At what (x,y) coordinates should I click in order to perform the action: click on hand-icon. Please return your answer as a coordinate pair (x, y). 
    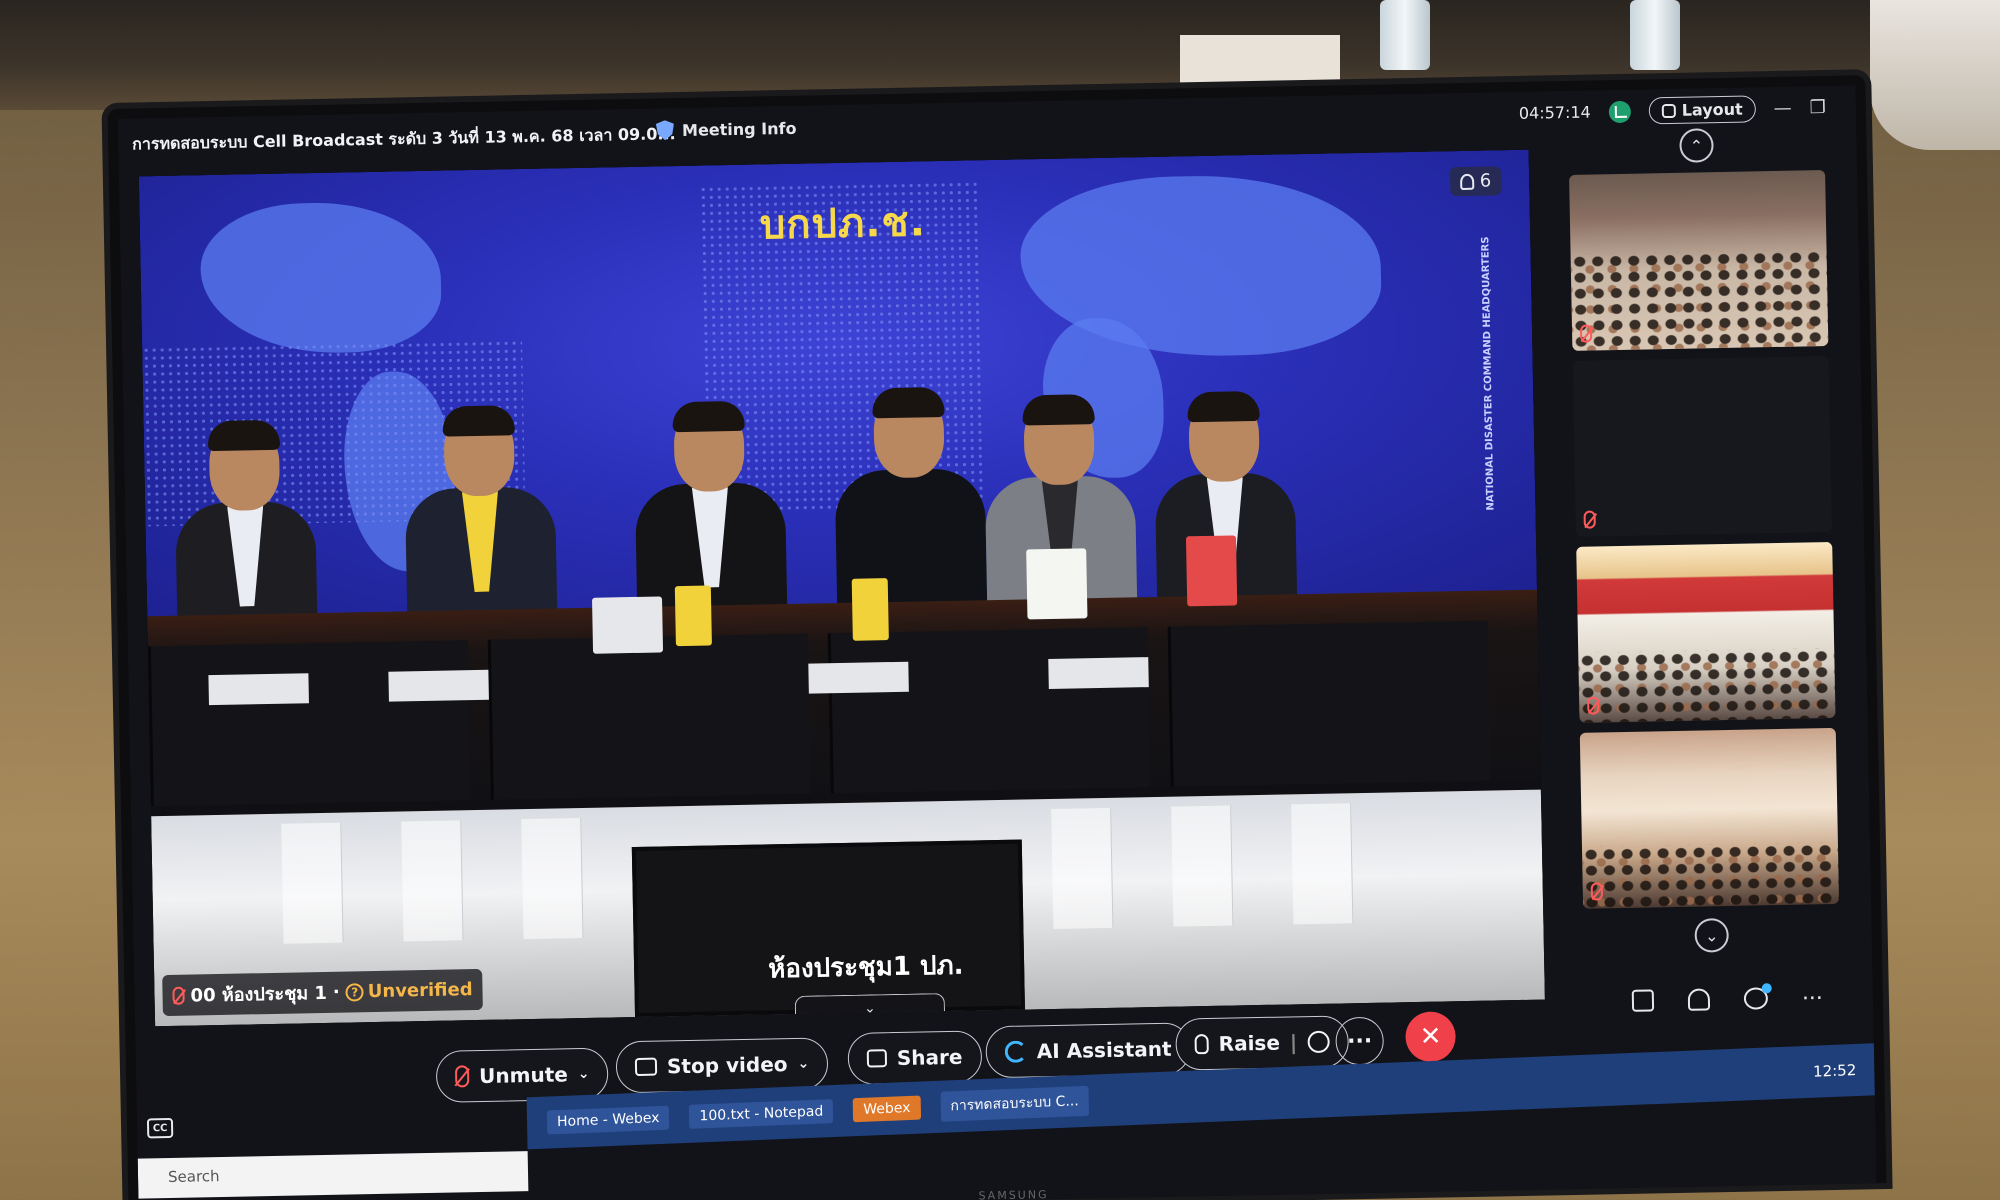
    Looking at the image, I should click on (1201, 1044).